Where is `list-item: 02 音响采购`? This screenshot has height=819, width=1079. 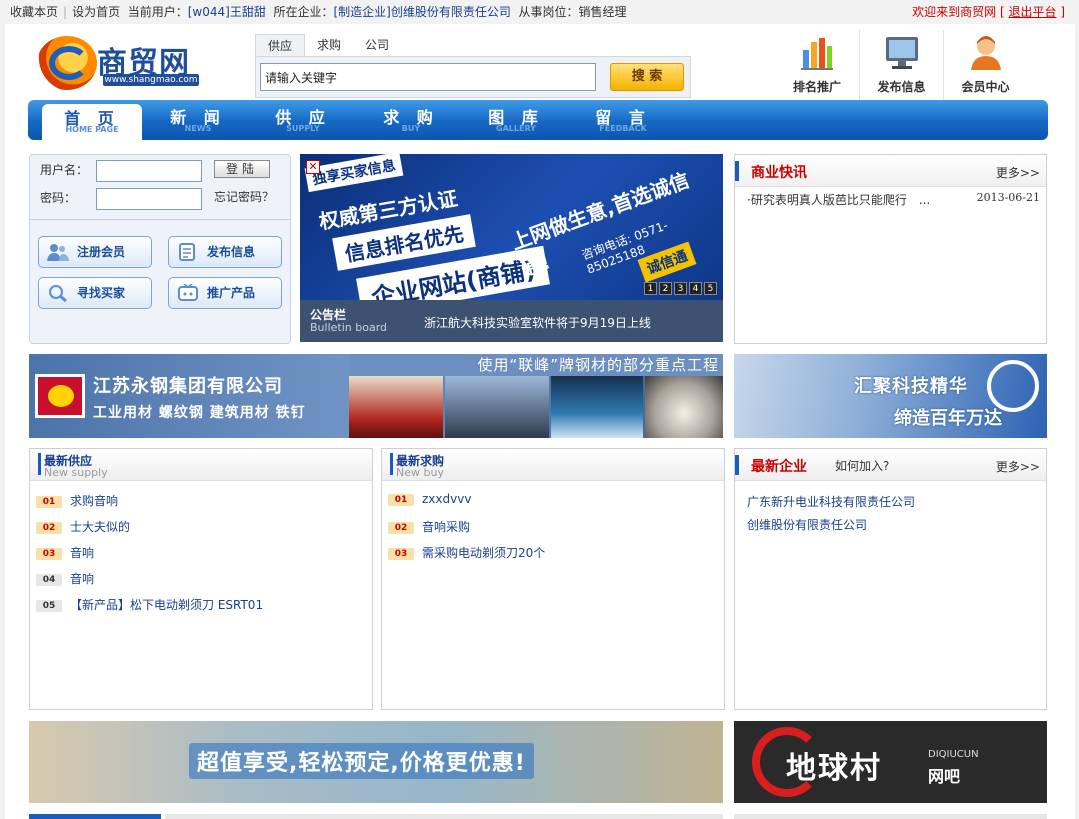
list-item: 02 音响采购 is located at coordinates (429, 526).